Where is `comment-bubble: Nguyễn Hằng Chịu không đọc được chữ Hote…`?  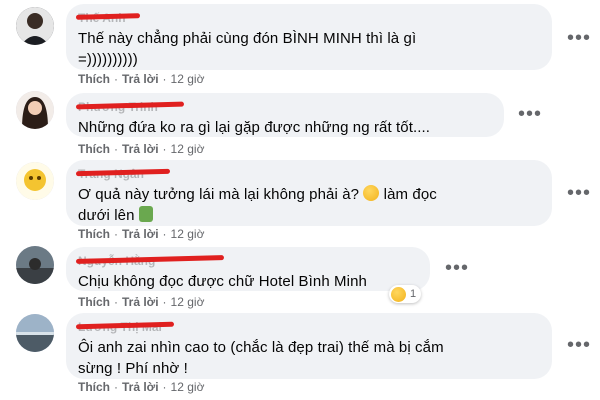
comment-bubble: Nguyễn Hằng Chịu không đọc được chữ Hote… is located at coordinates (248, 269).